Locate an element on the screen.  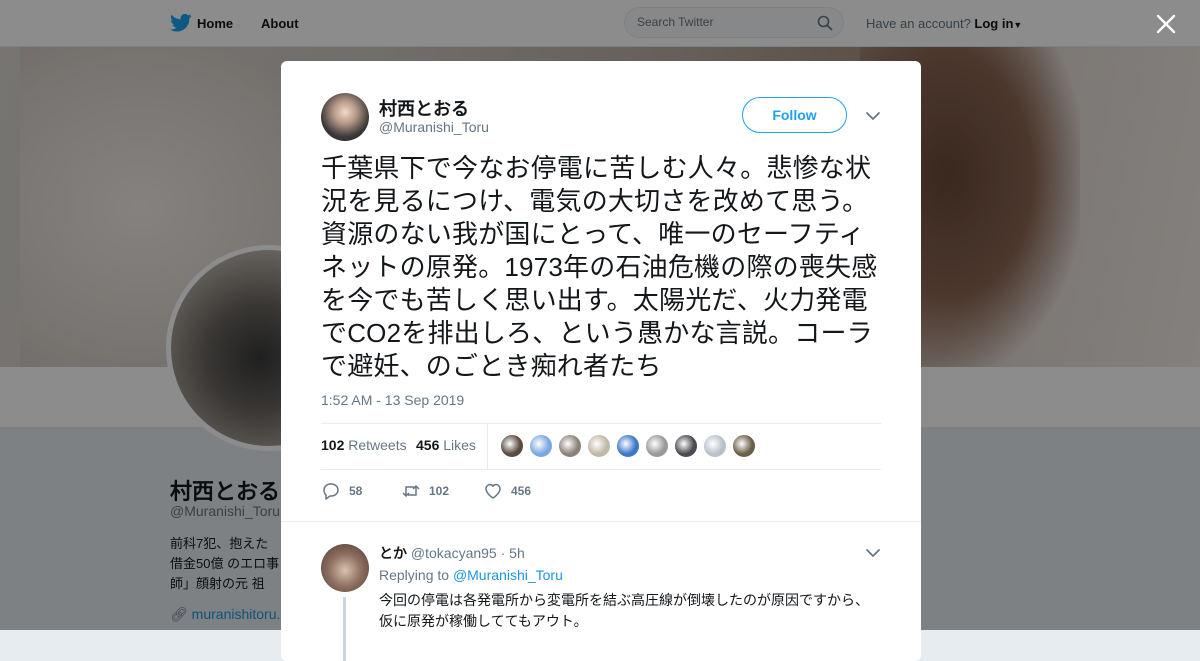
like-button: 456 is located at coordinates (507, 491).